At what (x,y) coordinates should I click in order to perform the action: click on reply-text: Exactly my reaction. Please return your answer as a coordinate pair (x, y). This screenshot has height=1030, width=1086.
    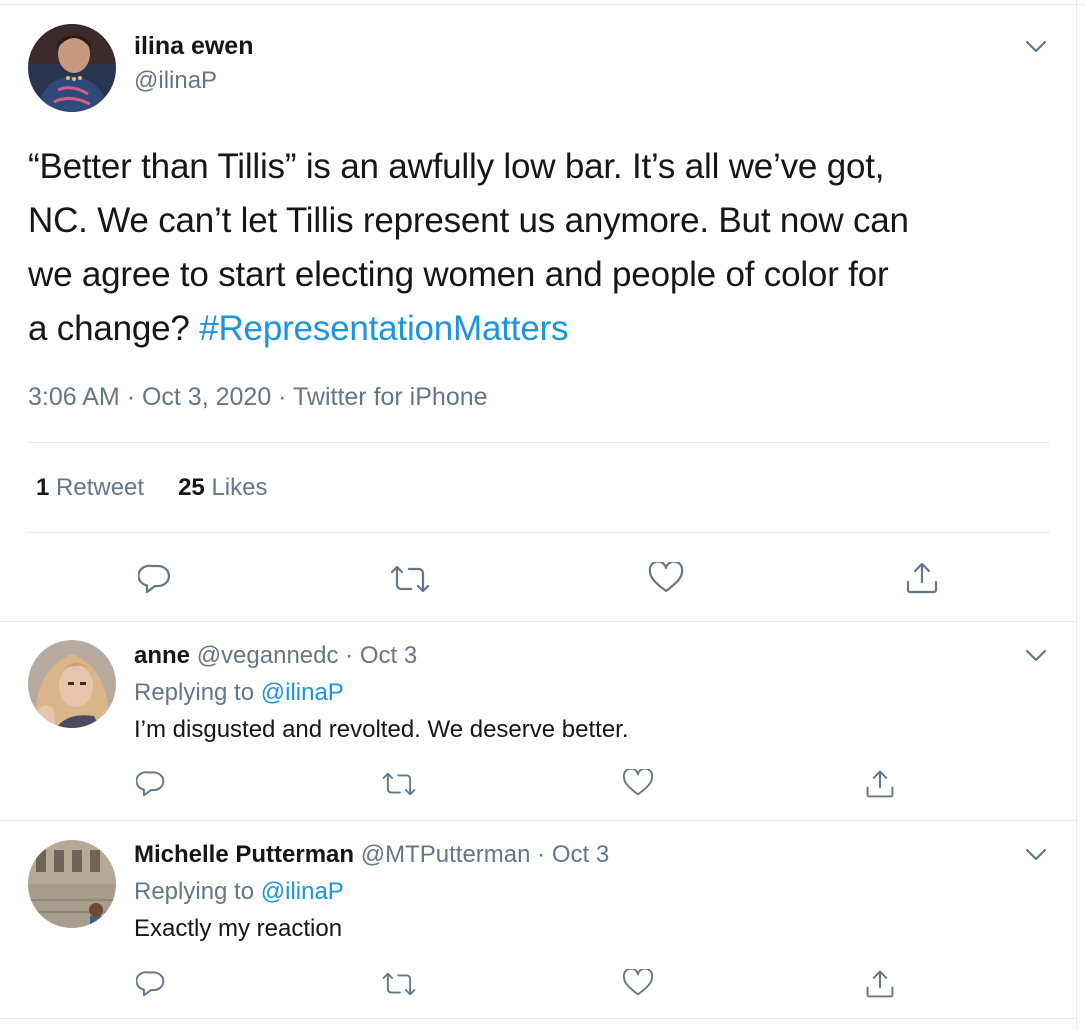
    Looking at the image, I should click on (238, 928).